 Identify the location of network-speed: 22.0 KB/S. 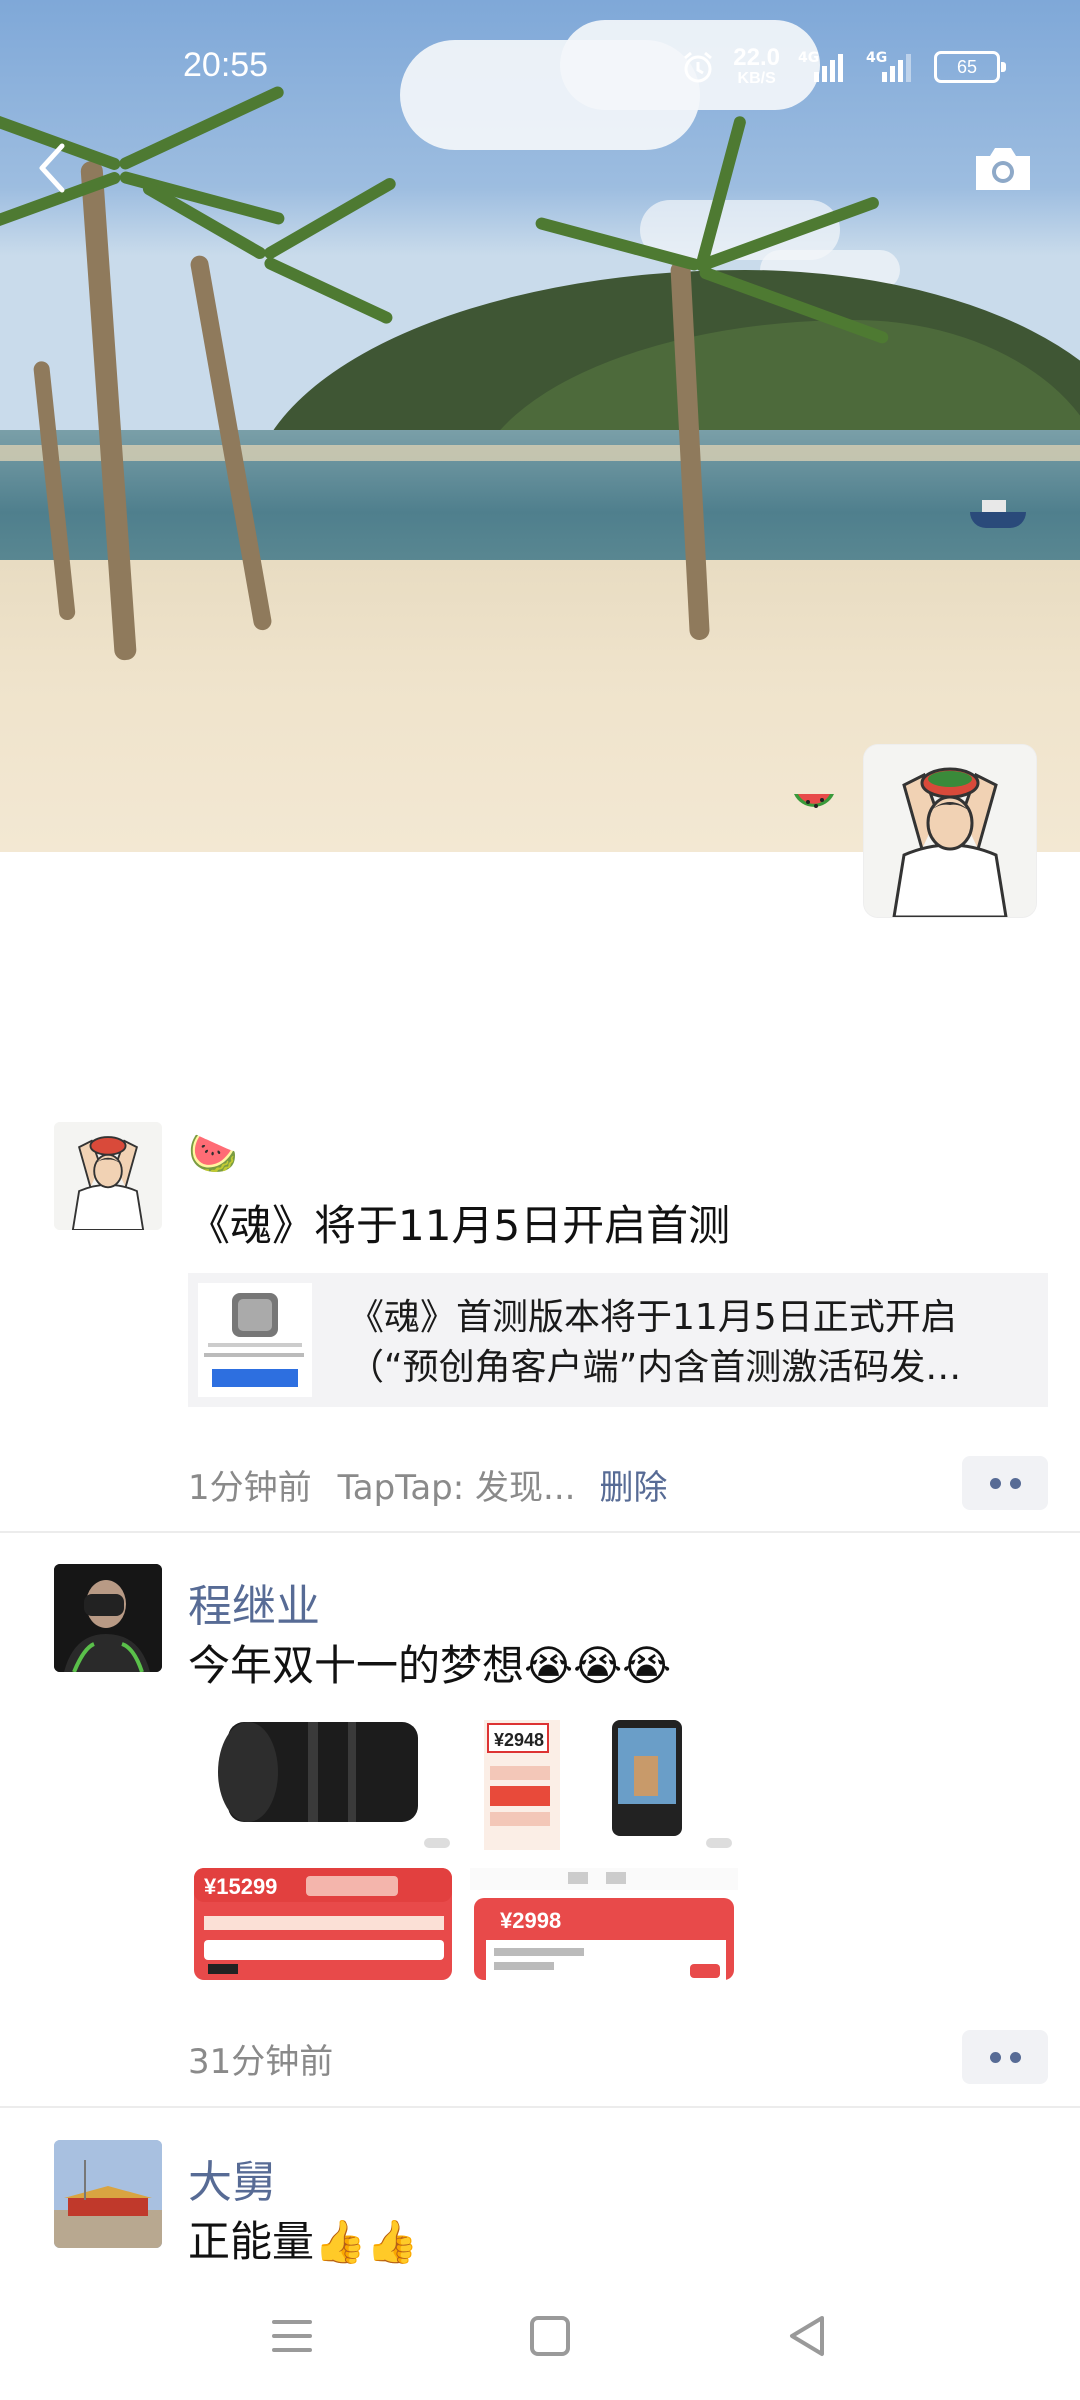
(756, 66).